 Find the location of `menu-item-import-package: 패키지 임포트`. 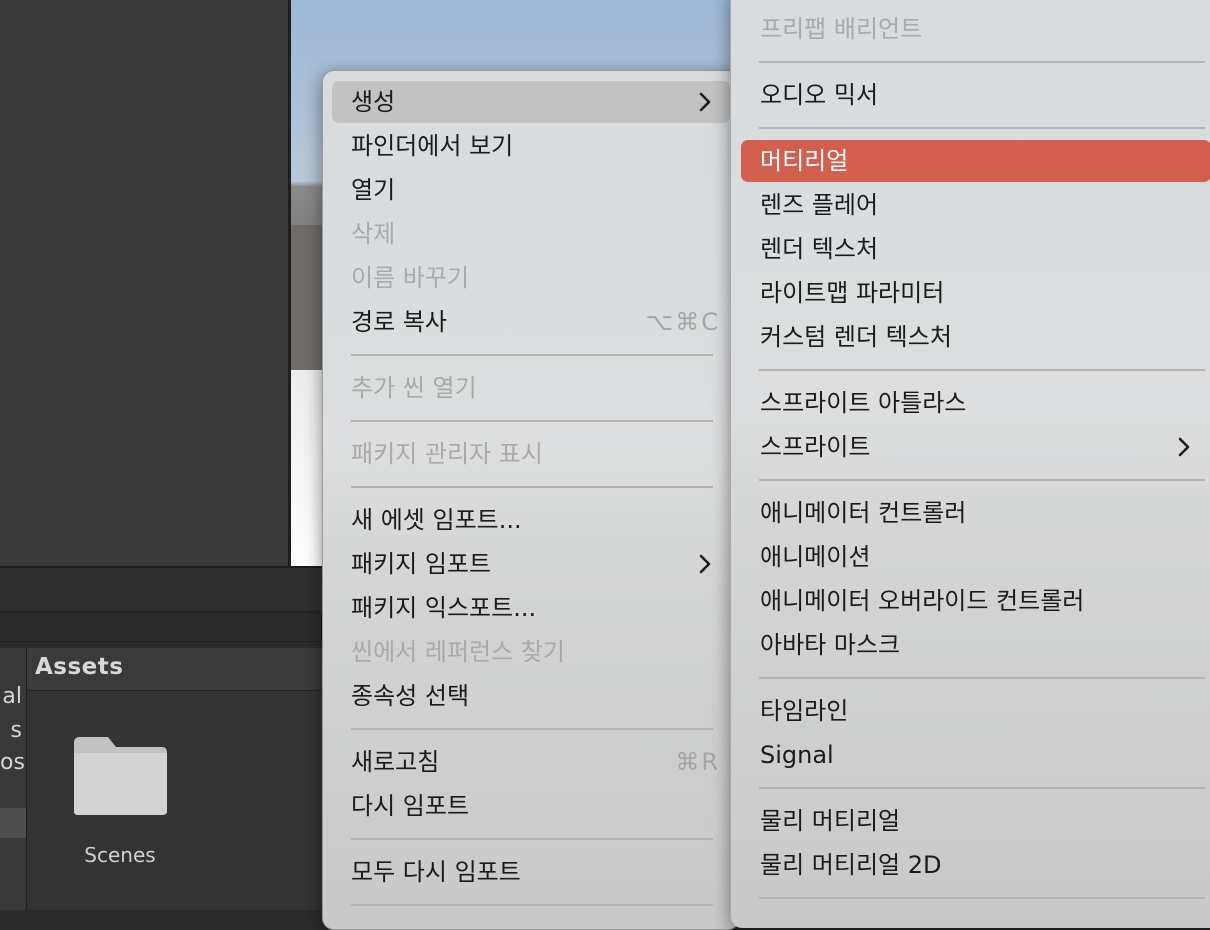

menu-item-import-package: 패키지 임포트 is located at coordinates (531, 564).